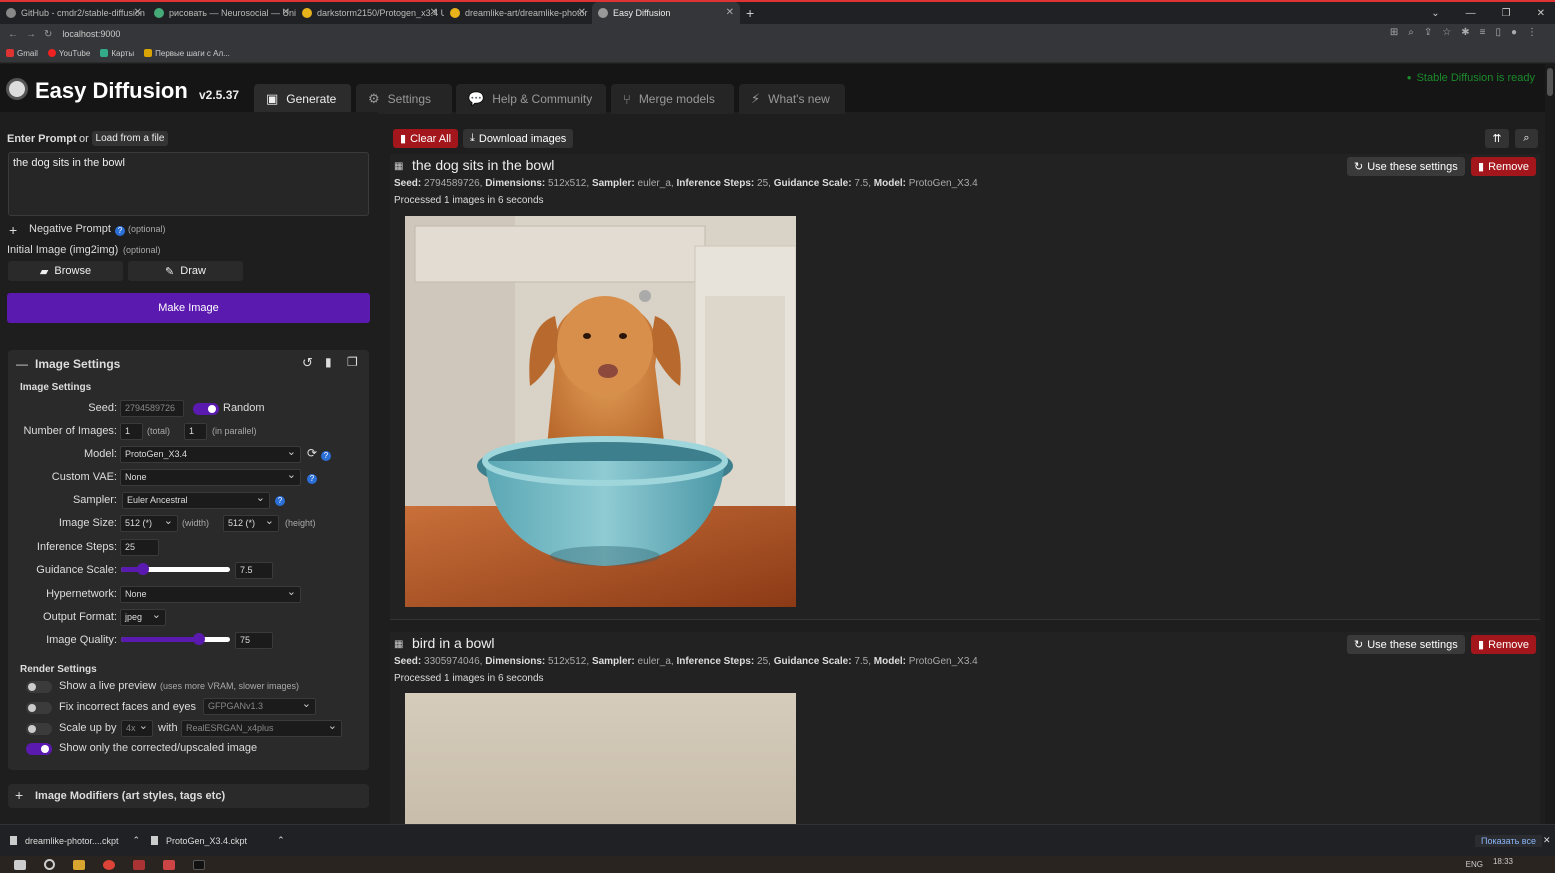 This screenshot has height=873, width=1555. Describe the element at coordinates (254, 570) in the screenshot. I see `guidance-input: 7.5` at that location.